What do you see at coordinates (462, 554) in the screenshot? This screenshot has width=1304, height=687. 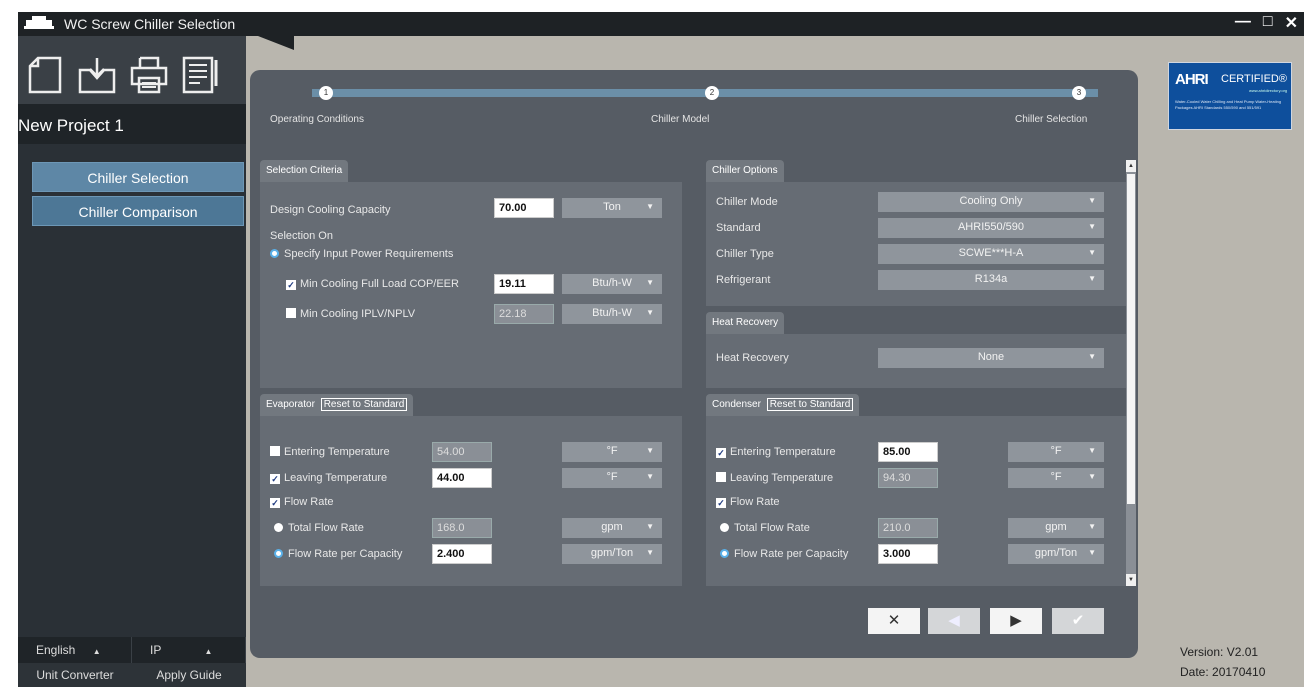 I see `evap-per-capacity-input: 2.400` at bounding box center [462, 554].